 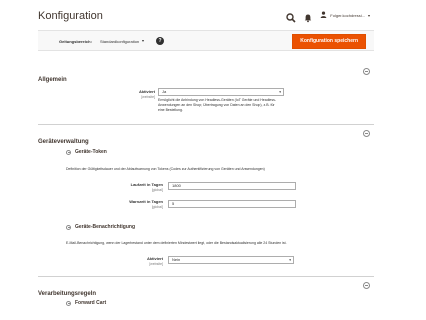 What do you see at coordinates (52, 80) in the screenshot?
I see `section-title: Allgemein` at bounding box center [52, 80].